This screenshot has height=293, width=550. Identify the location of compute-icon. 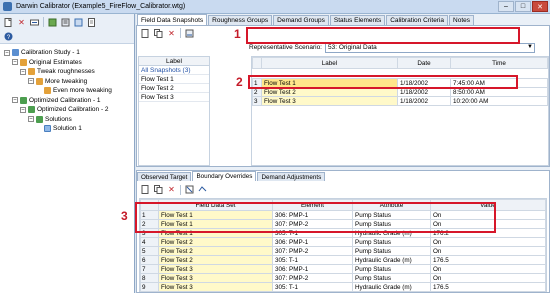
(52, 22).